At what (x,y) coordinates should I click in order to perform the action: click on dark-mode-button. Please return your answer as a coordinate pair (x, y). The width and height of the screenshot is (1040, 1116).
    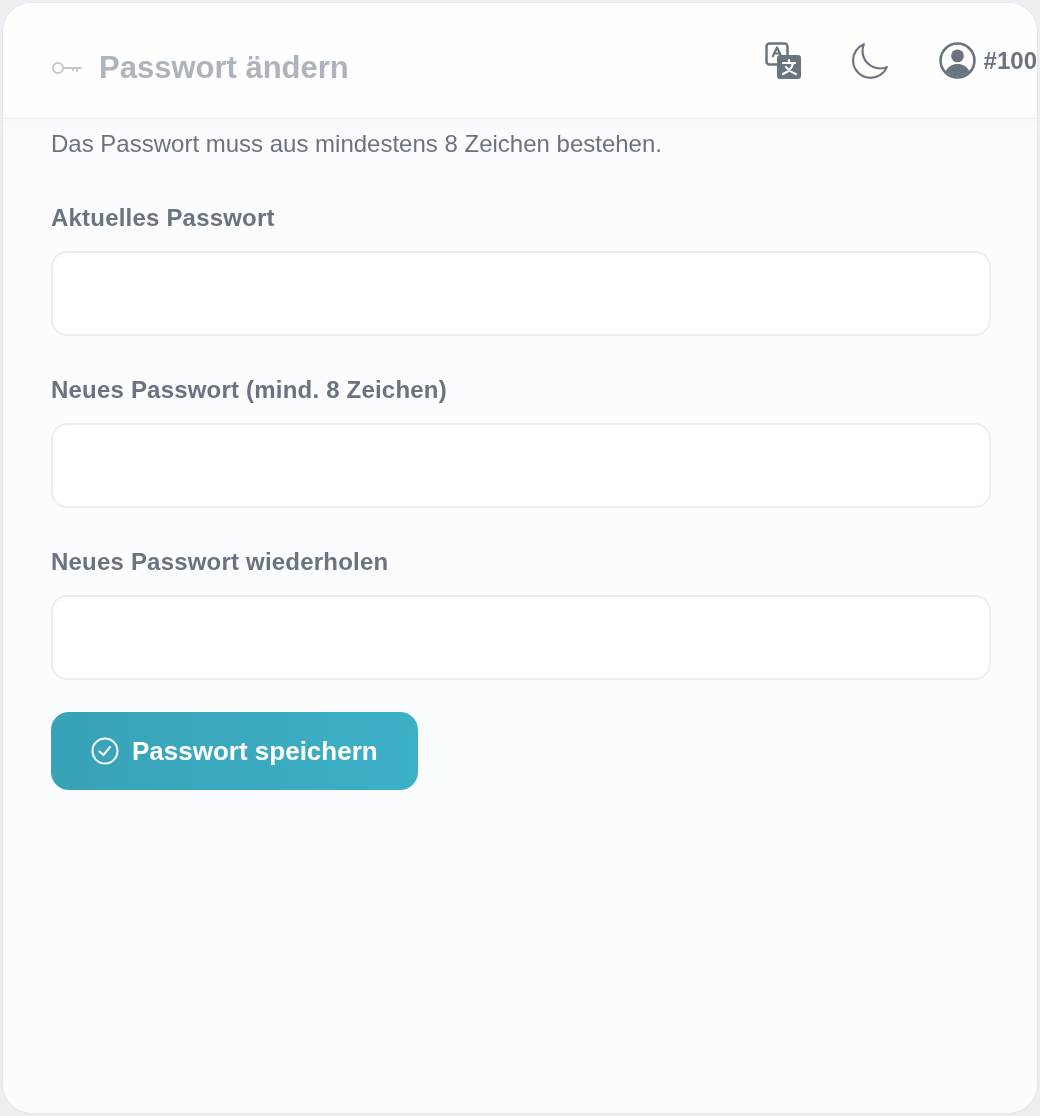
    Looking at the image, I should click on (869, 60).